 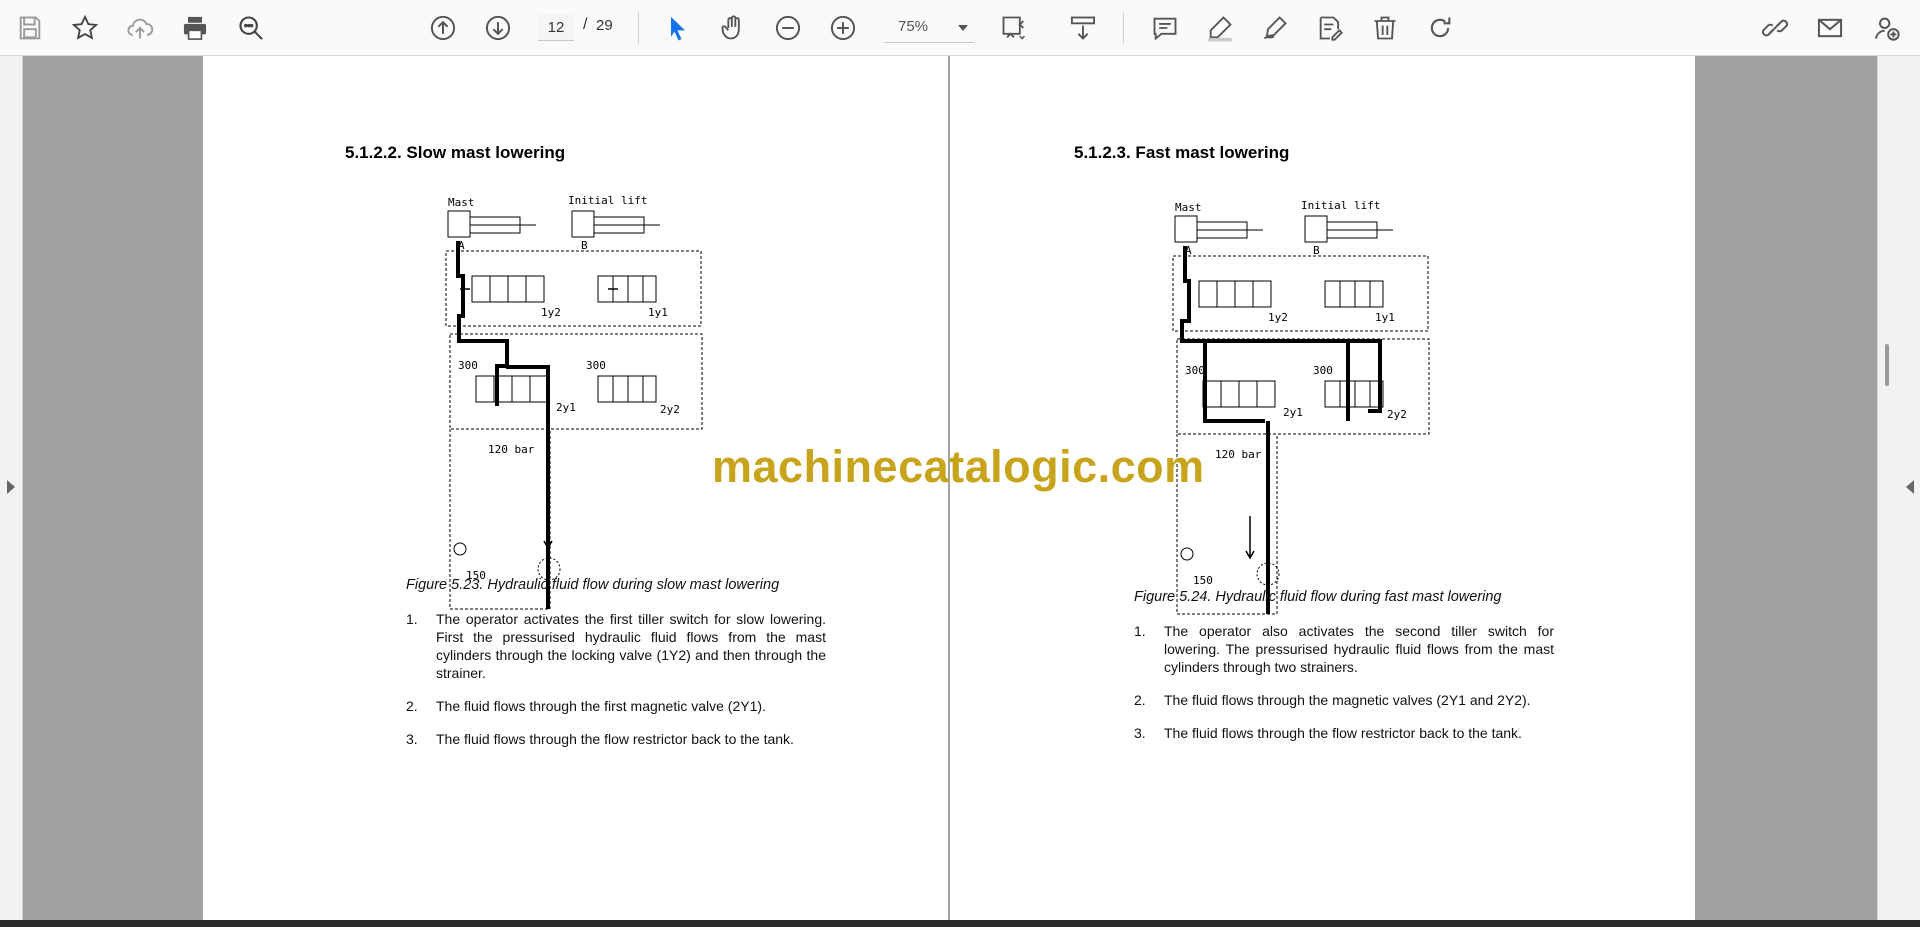 What do you see at coordinates (1887, 365) in the screenshot?
I see `scrollbar-thumb` at bounding box center [1887, 365].